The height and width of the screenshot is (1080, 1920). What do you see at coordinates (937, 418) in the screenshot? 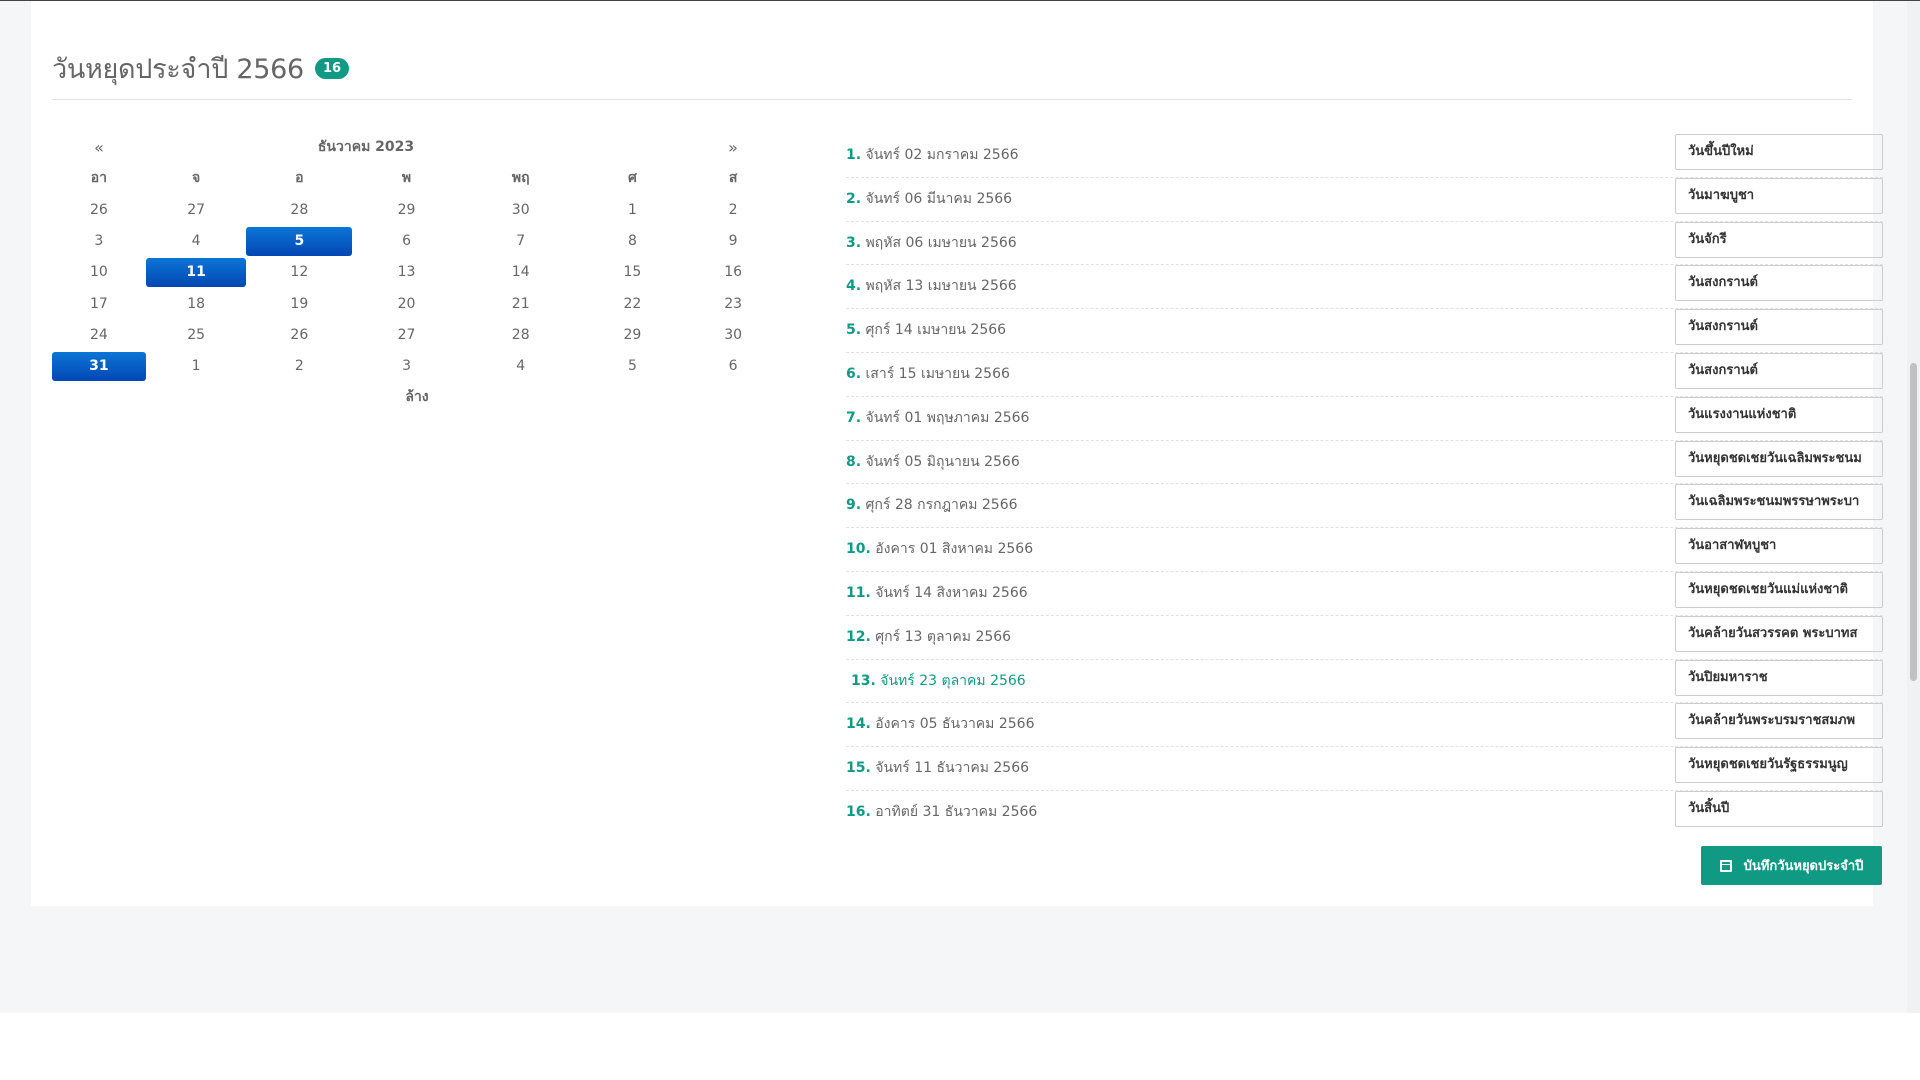
I see `holiday-date: 7. จันทร์ 01 พฤษภาคม 2566` at bounding box center [937, 418].